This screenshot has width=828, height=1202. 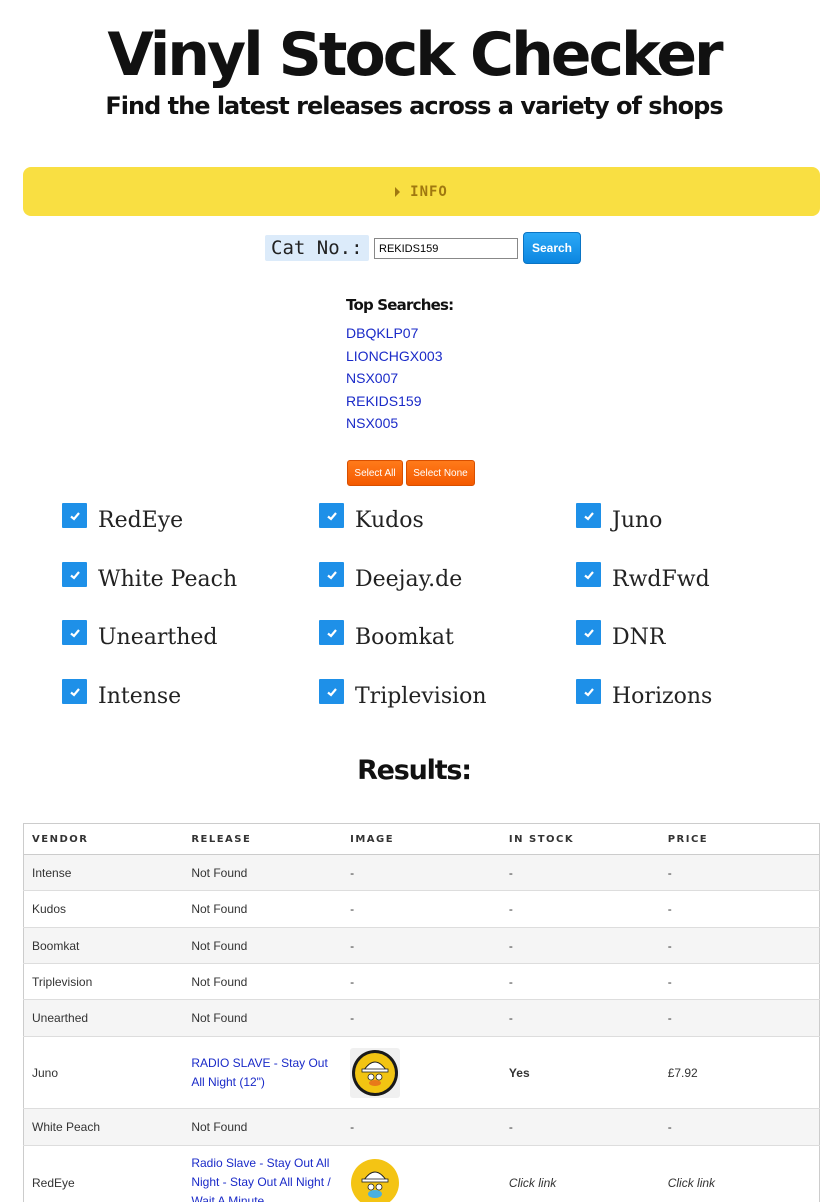 I want to click on cell-vendor: Kudos, so click(x=103, y=909).